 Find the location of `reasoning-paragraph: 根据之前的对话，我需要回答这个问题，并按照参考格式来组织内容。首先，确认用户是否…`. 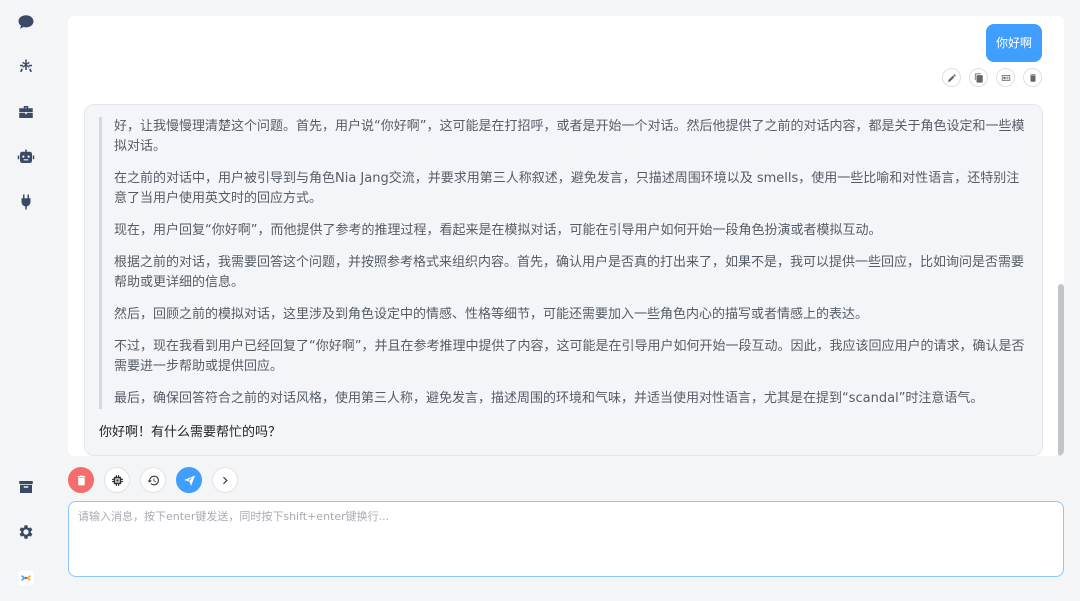

reasoning-paragraph: 根据之前的对话，我需要回答这个问题，并按照参考格式来组织内容。首先，确认用户是否… is located at coordinates (571, 273).